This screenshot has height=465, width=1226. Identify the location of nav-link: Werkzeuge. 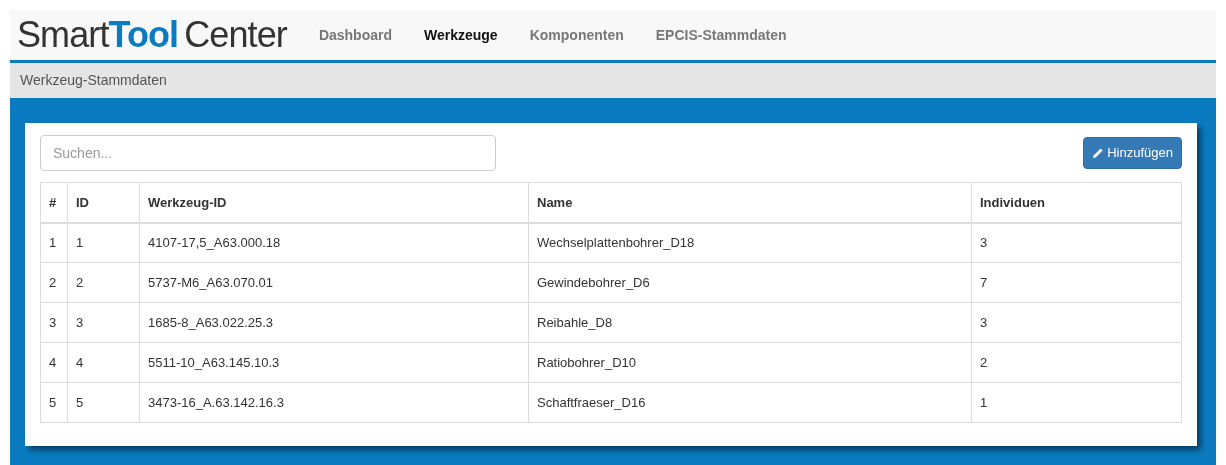
(461, 35).